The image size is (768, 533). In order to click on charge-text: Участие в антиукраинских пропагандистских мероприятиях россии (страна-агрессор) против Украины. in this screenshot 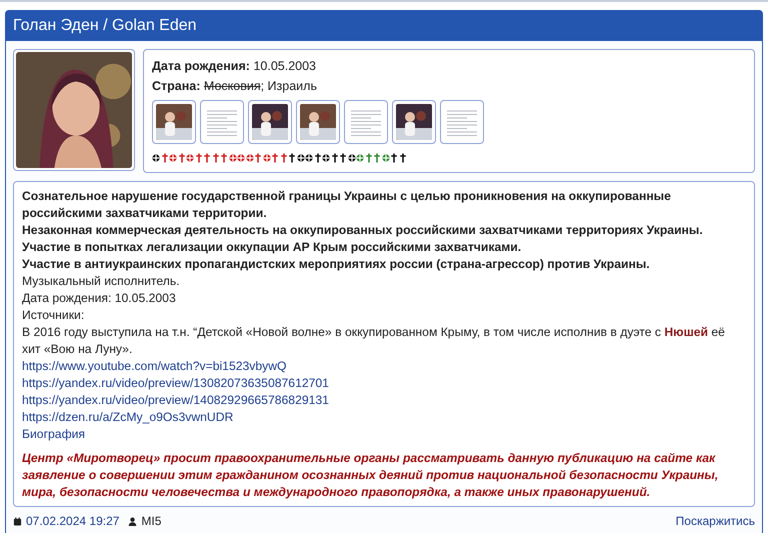, I will do `click(336, 264)`.